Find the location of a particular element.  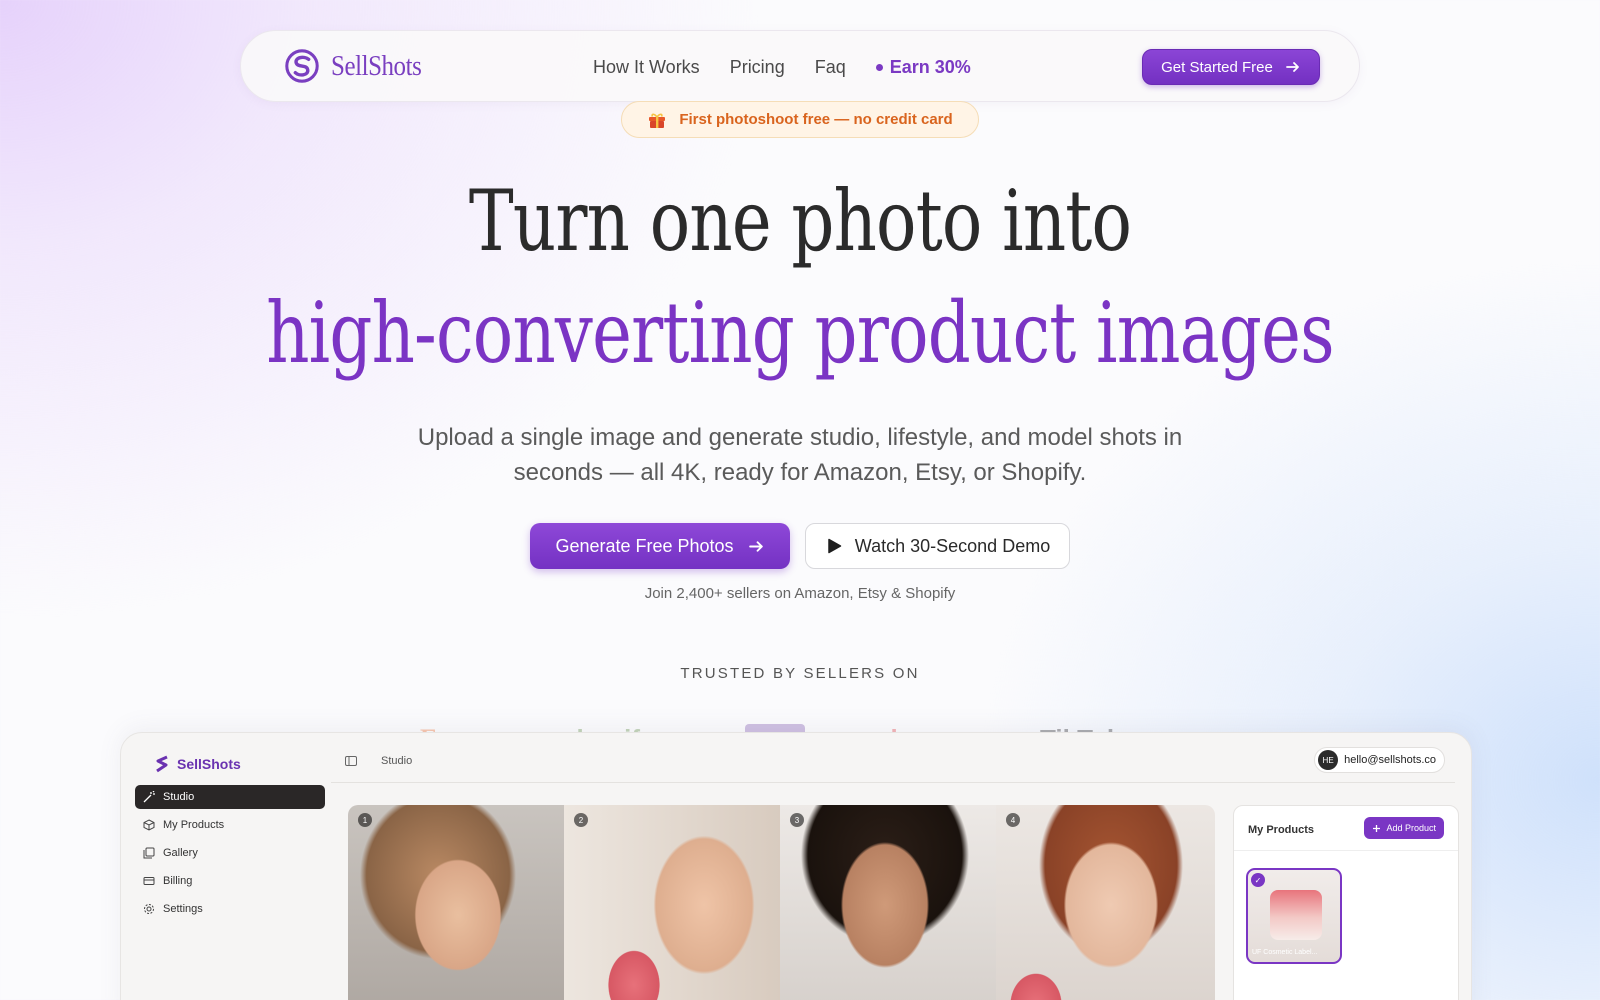

get-started-label: Get Started Free is located at coordinates (1217, 67).